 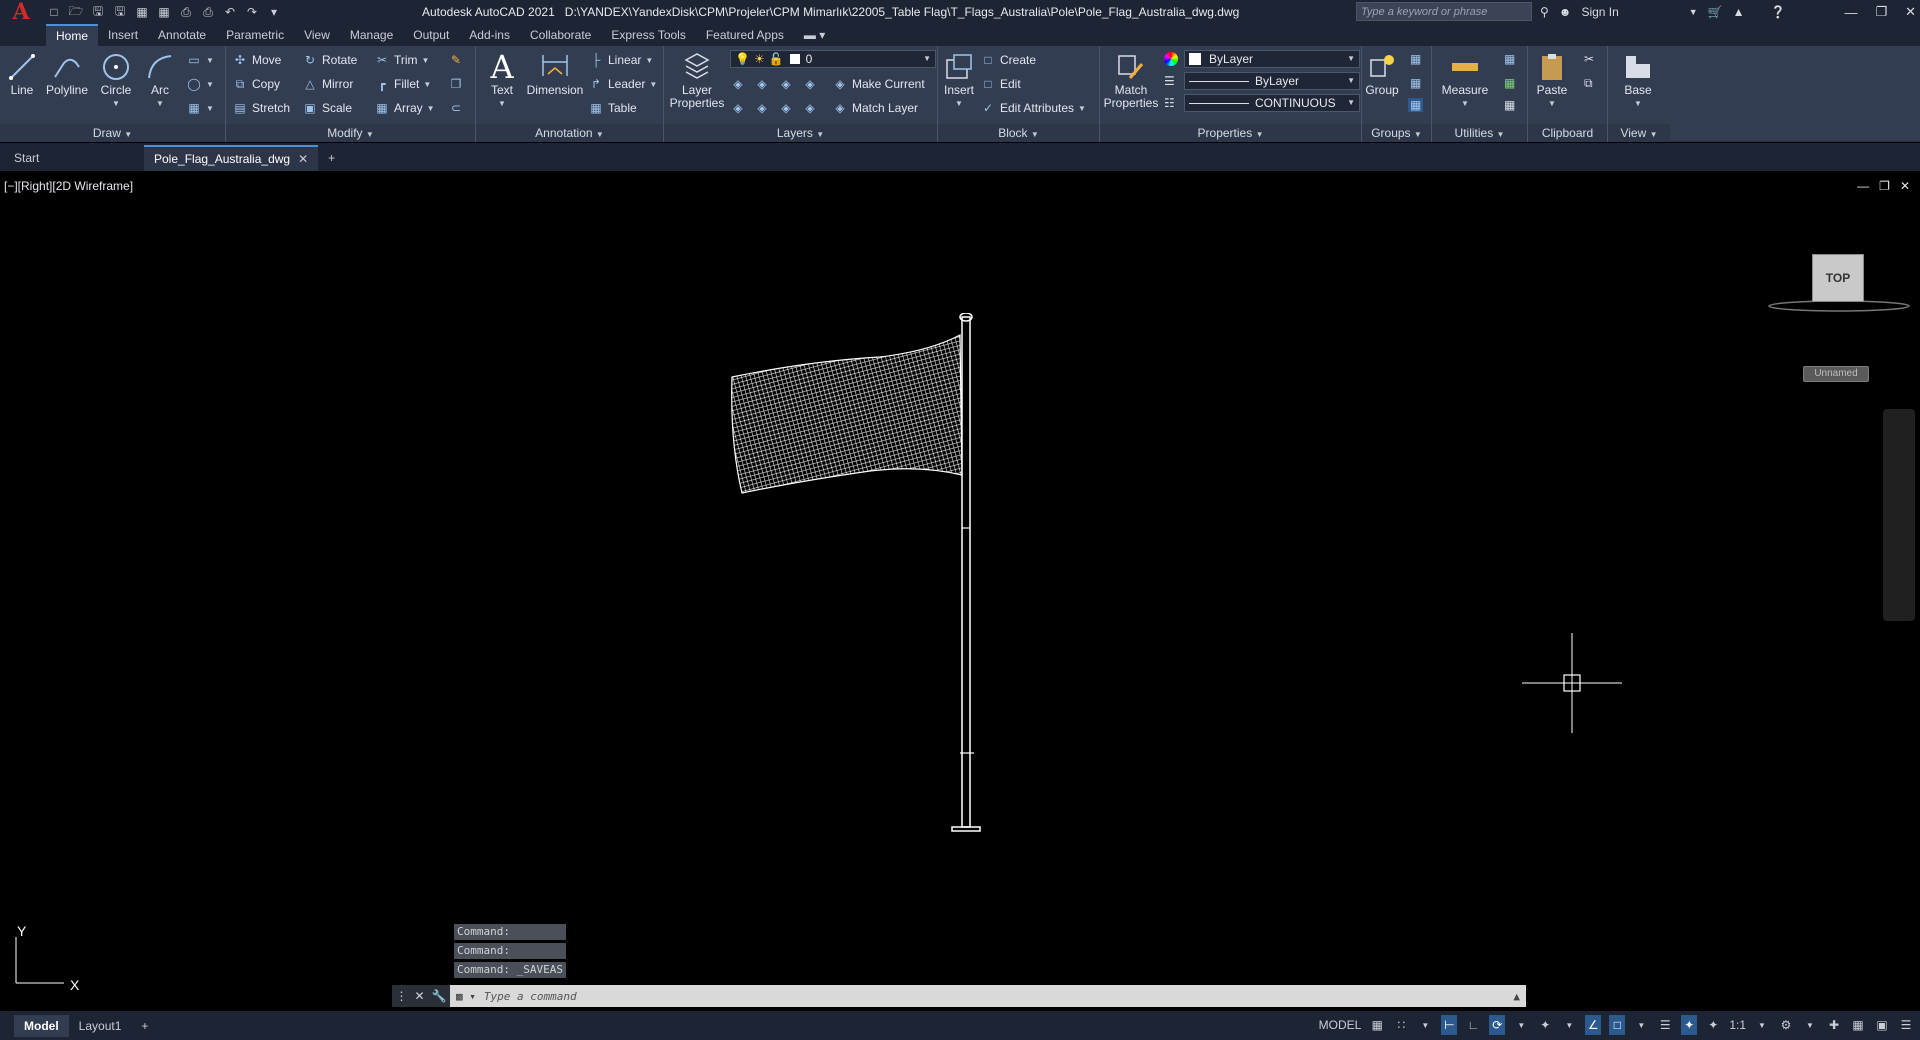 I want to click on new-tab-button: +, so click(x=331, y=158).